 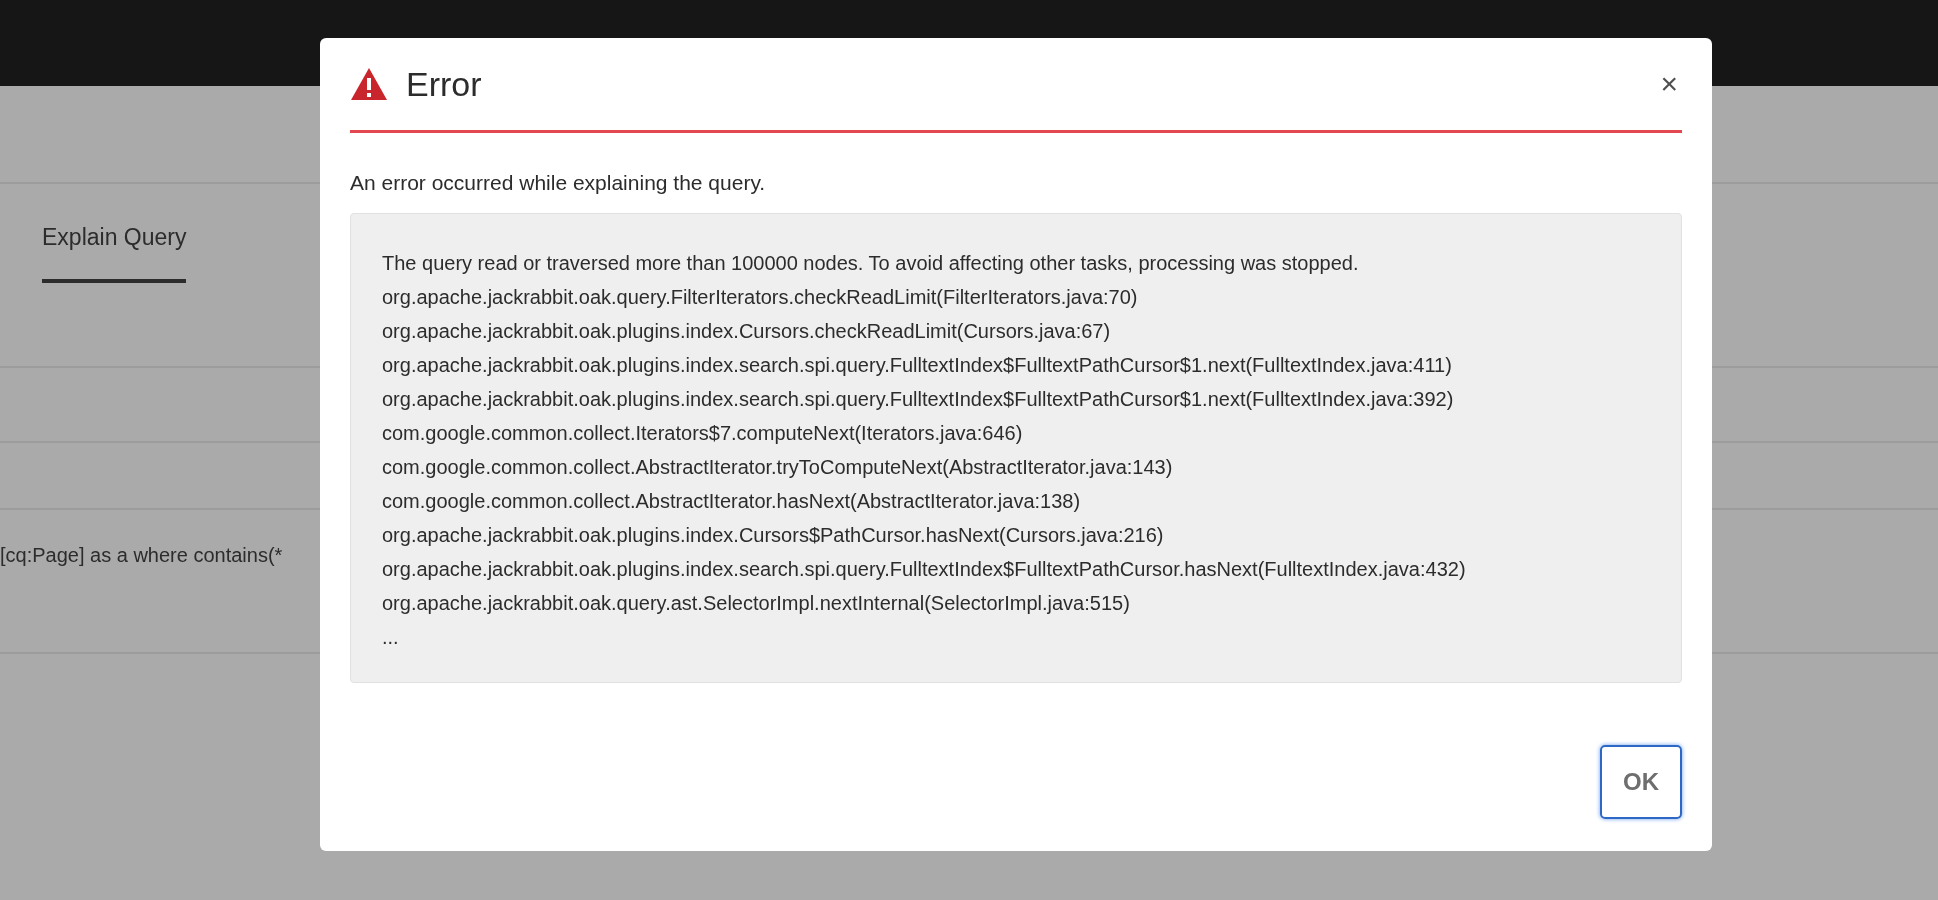 What do you see at coordinates (918, 399) in the screenshot?
I see `stack-trace-line: org.apache.jackrabbit.oak.plugins.index.search.spi.query.FulltextIndex$FulltextPathCursor$1.next(FulltextIndex.java:392)` at bounding box center [918, 399].